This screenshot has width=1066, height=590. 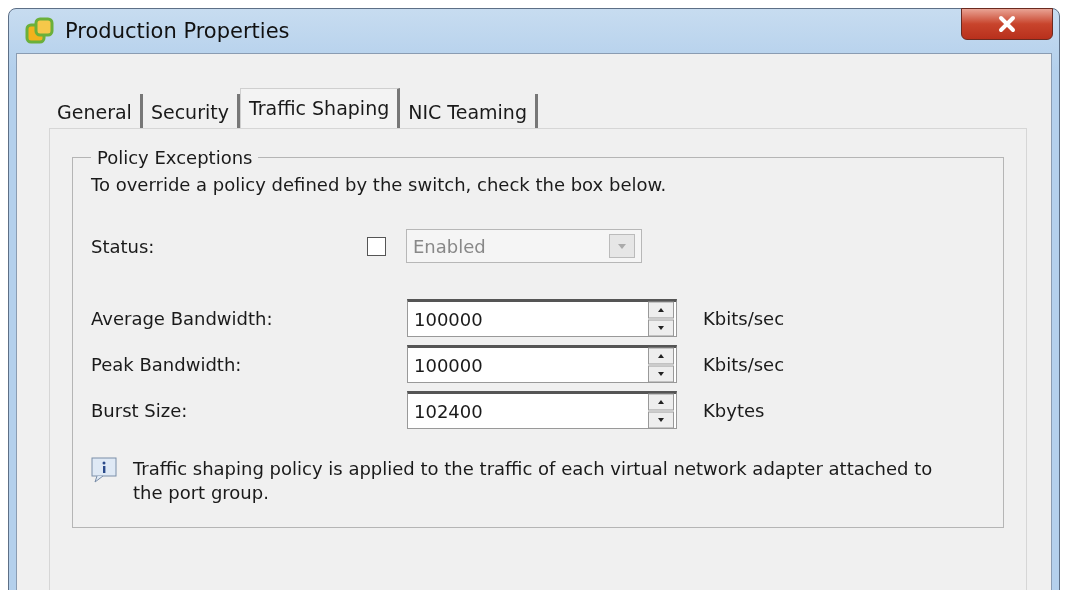 I want to click on status-label: Status:, so click(x=123, y=246).